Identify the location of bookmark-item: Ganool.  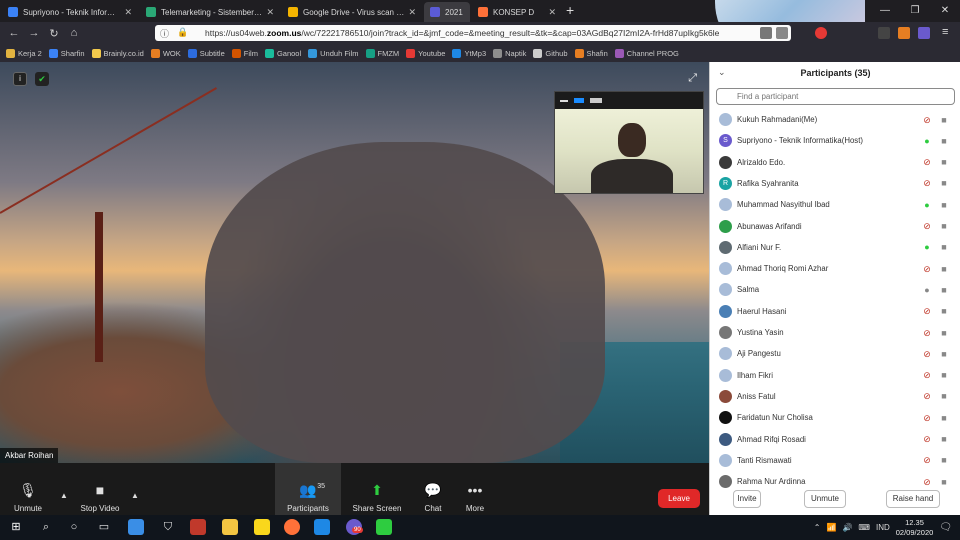
(282, 53).